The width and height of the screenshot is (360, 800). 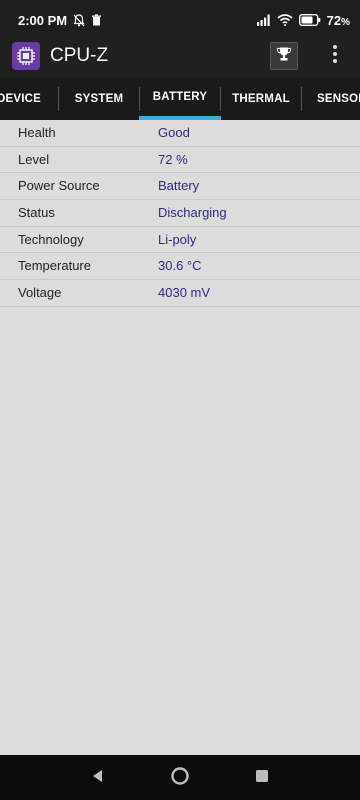 What do you see at coordinates (21, 99) in the screenshot?
I see `tab-device-label: DEVICE` at bounding box center [21, 99].